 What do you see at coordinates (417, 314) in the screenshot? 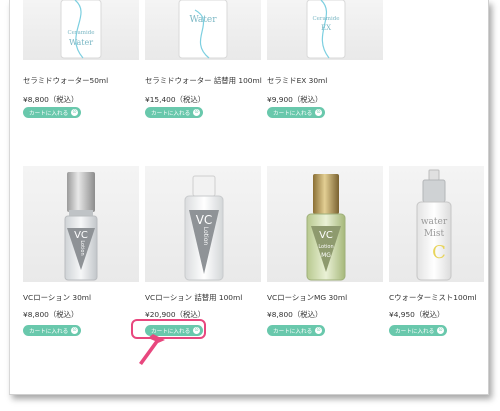
I see `product-price: ¥4,950（税込）` at bounding box center [417, 314].